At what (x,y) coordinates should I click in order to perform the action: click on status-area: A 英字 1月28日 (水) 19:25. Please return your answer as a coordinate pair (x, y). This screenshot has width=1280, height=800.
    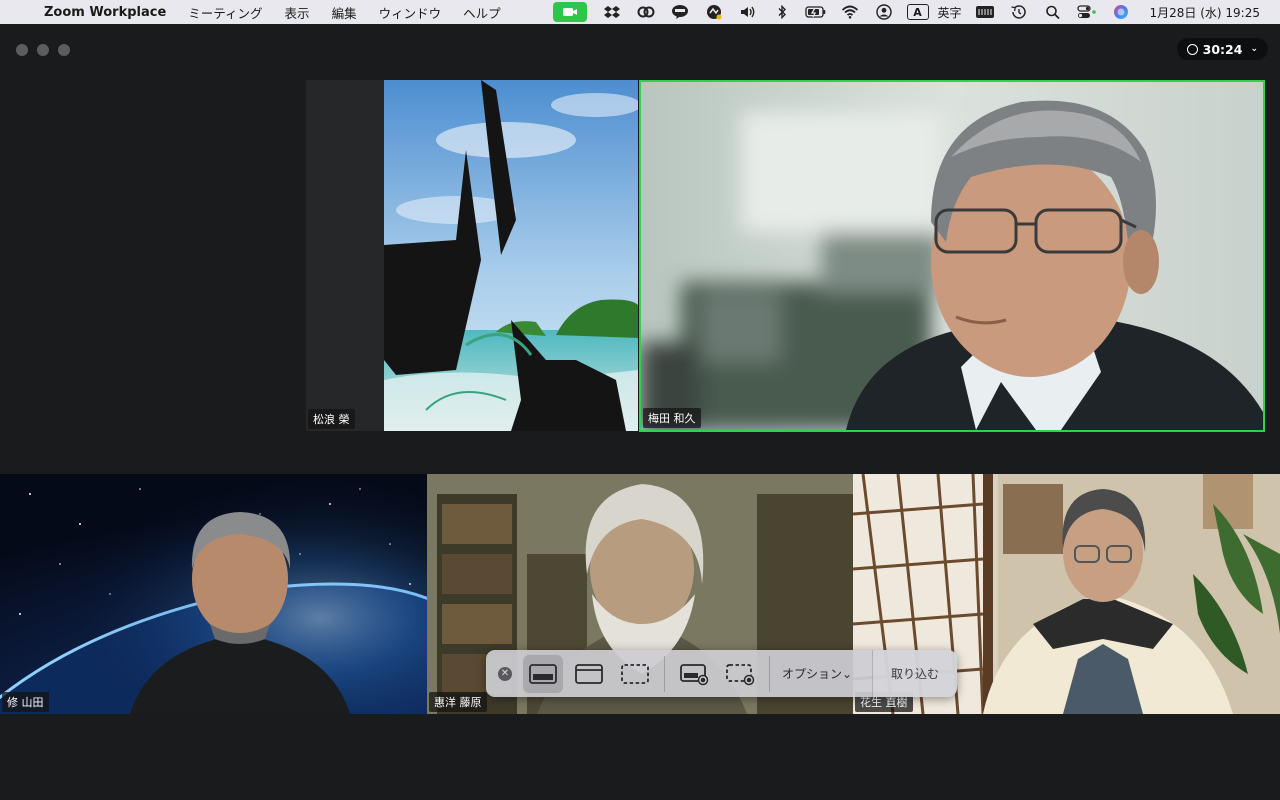
    Looking at the image, I should click on (913, 12).